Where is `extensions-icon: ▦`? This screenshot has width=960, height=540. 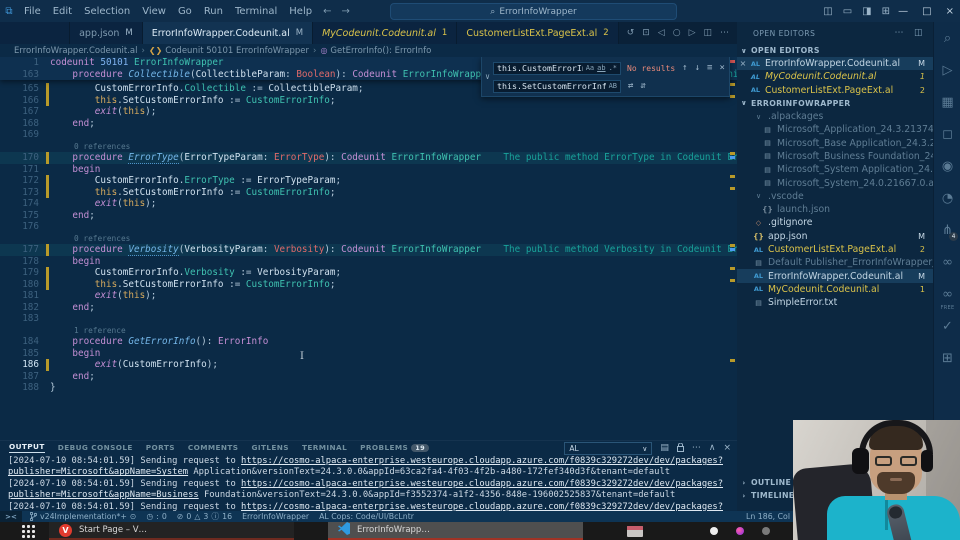
extensions-icon: ▦ is located at coordinates (947, 102).